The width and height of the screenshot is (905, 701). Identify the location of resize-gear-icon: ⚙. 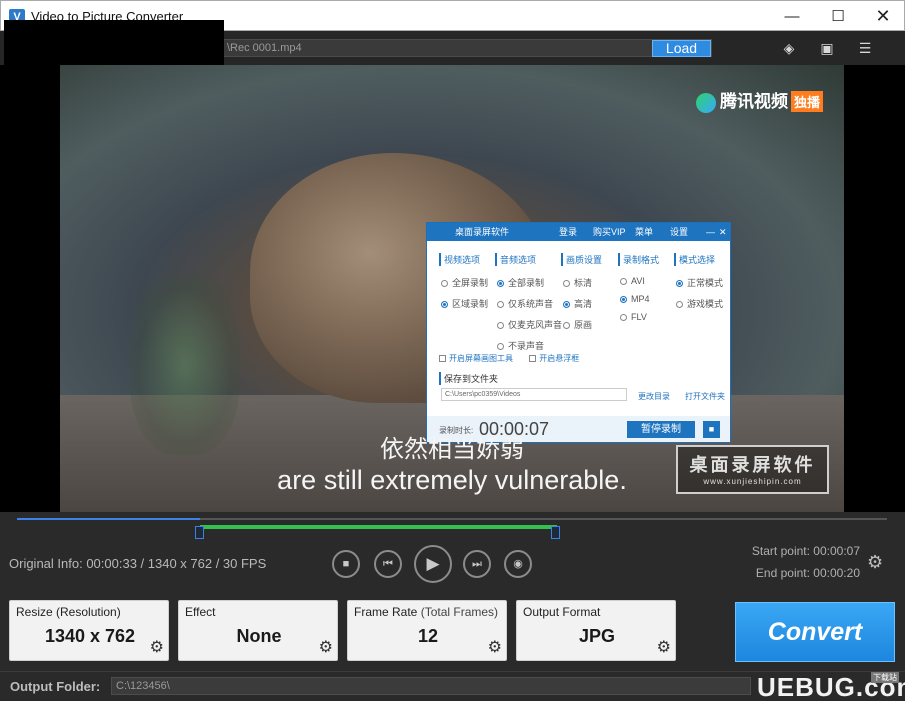
(157, 647).